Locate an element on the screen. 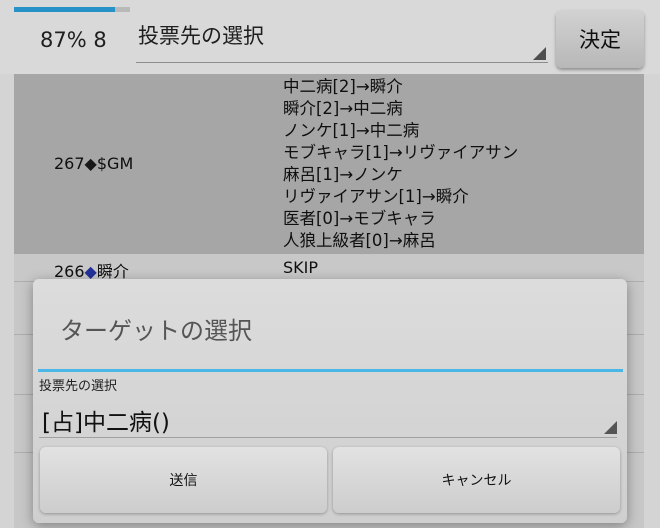 The image size is (660, 528). target-field-label: 投票先の選択 is located at coordinates (78, 386).